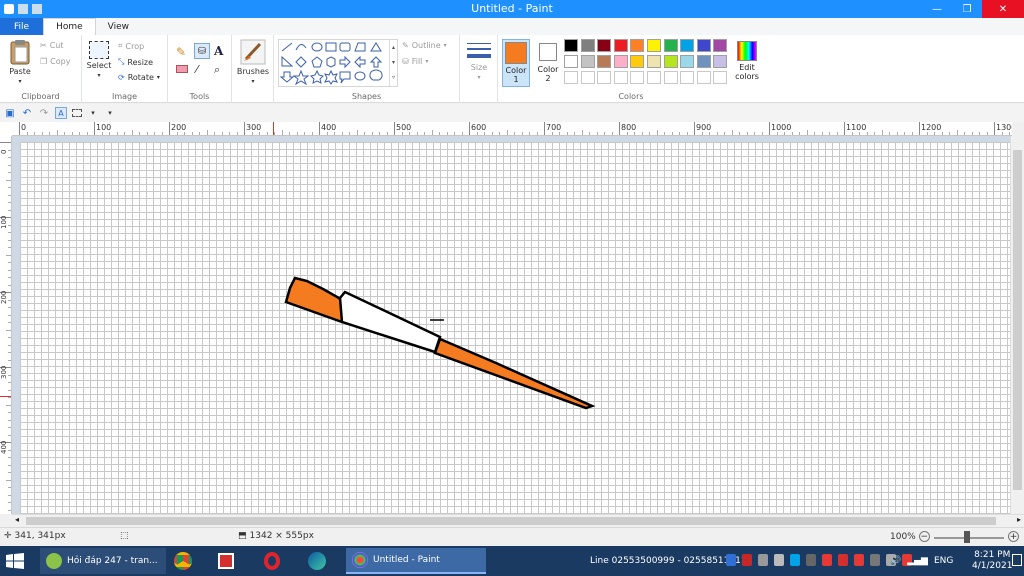 This screenshot has height=576, width=1024. I want to click on volume-icon: 🔊, so click(895, 561).